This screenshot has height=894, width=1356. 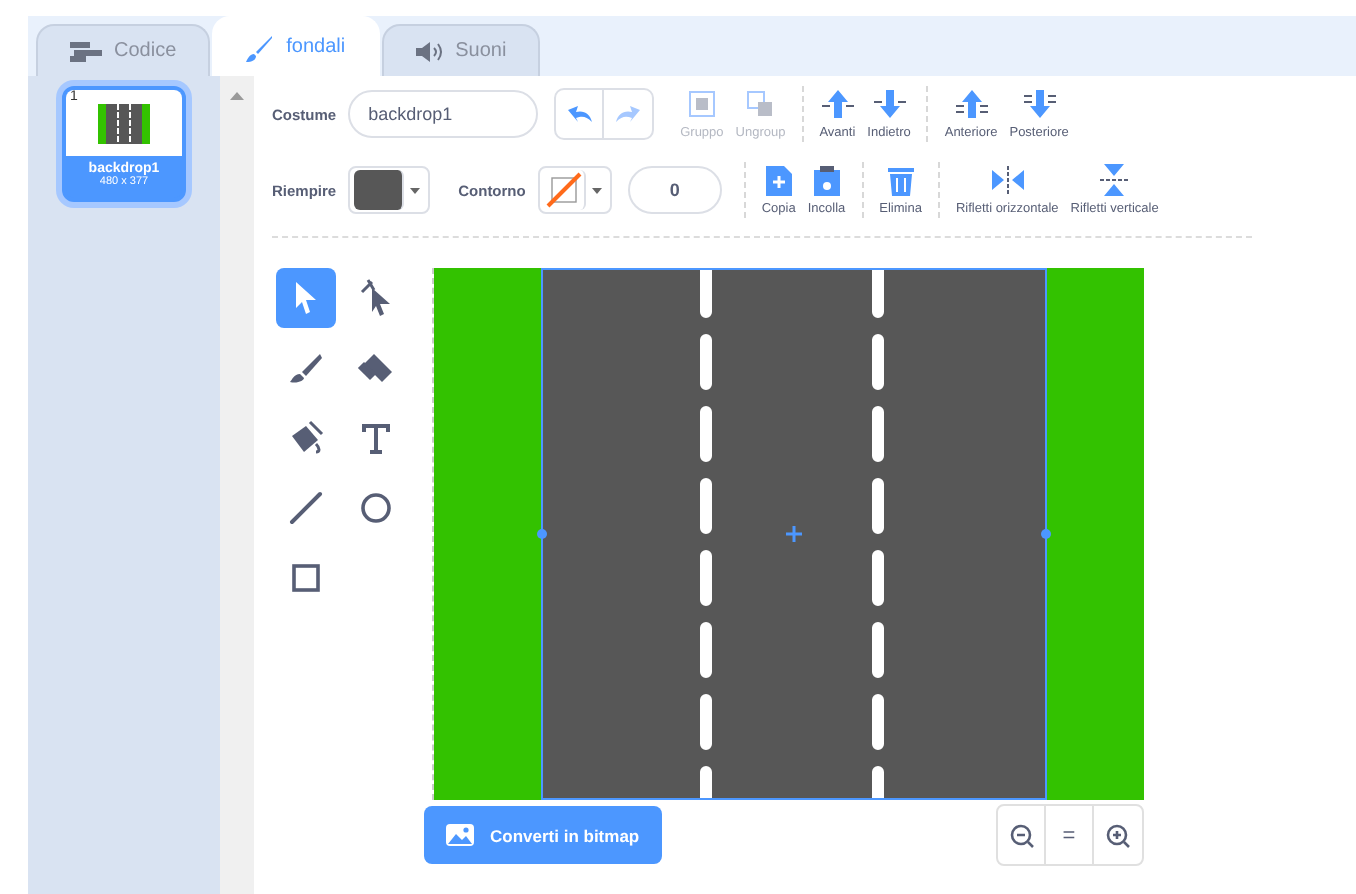 What do you see at coordinates (306, 438) in the screenshot?
I see `paint-bucket-tool-icon` at bounding box center [306, 438].